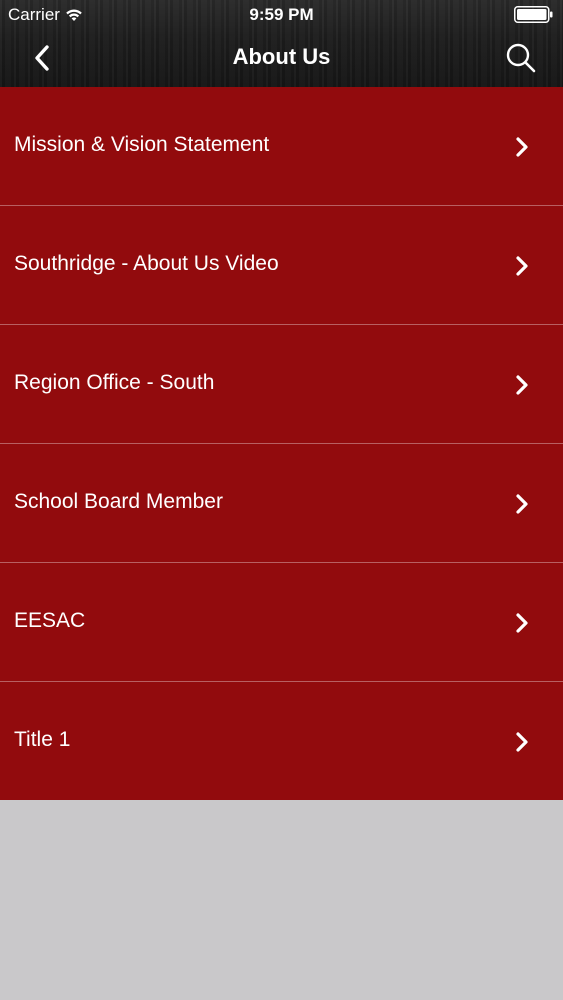 Image resolution: width=563 pixels, height=1000 pixels. I want to click on search-icon, so click(521, 58).